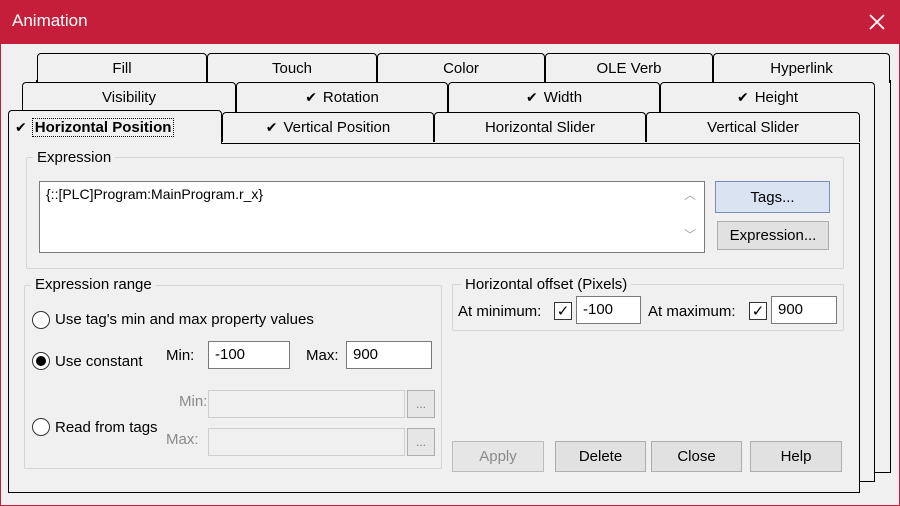 The height and width of the screenshot is (506, 900). I want to click on tab-label: Horizontal Position, so click(103, 127).